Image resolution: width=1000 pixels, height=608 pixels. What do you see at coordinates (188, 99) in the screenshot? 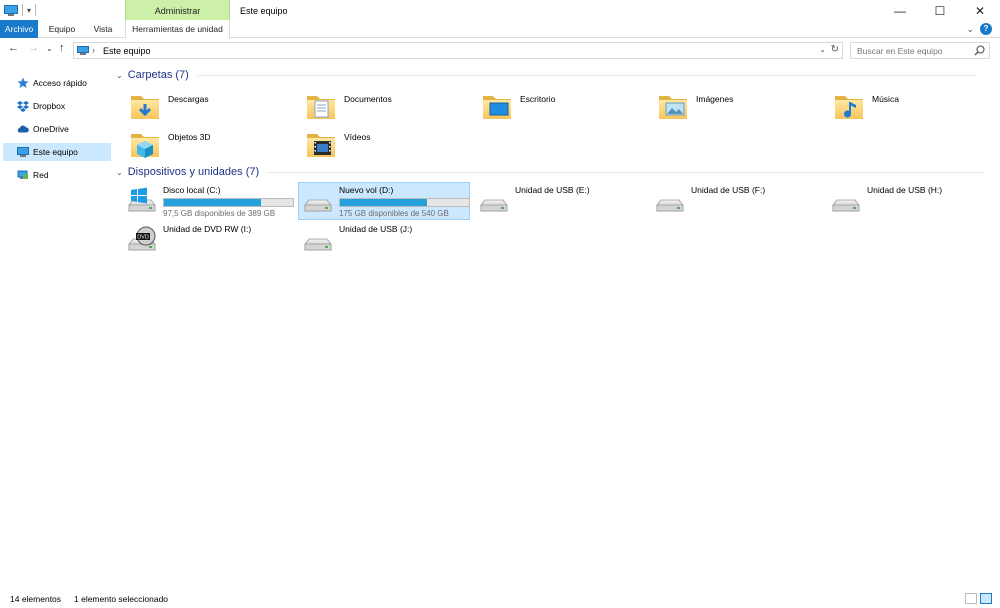
I see `folder-label: Descargas` at bounding box center [188, 99].